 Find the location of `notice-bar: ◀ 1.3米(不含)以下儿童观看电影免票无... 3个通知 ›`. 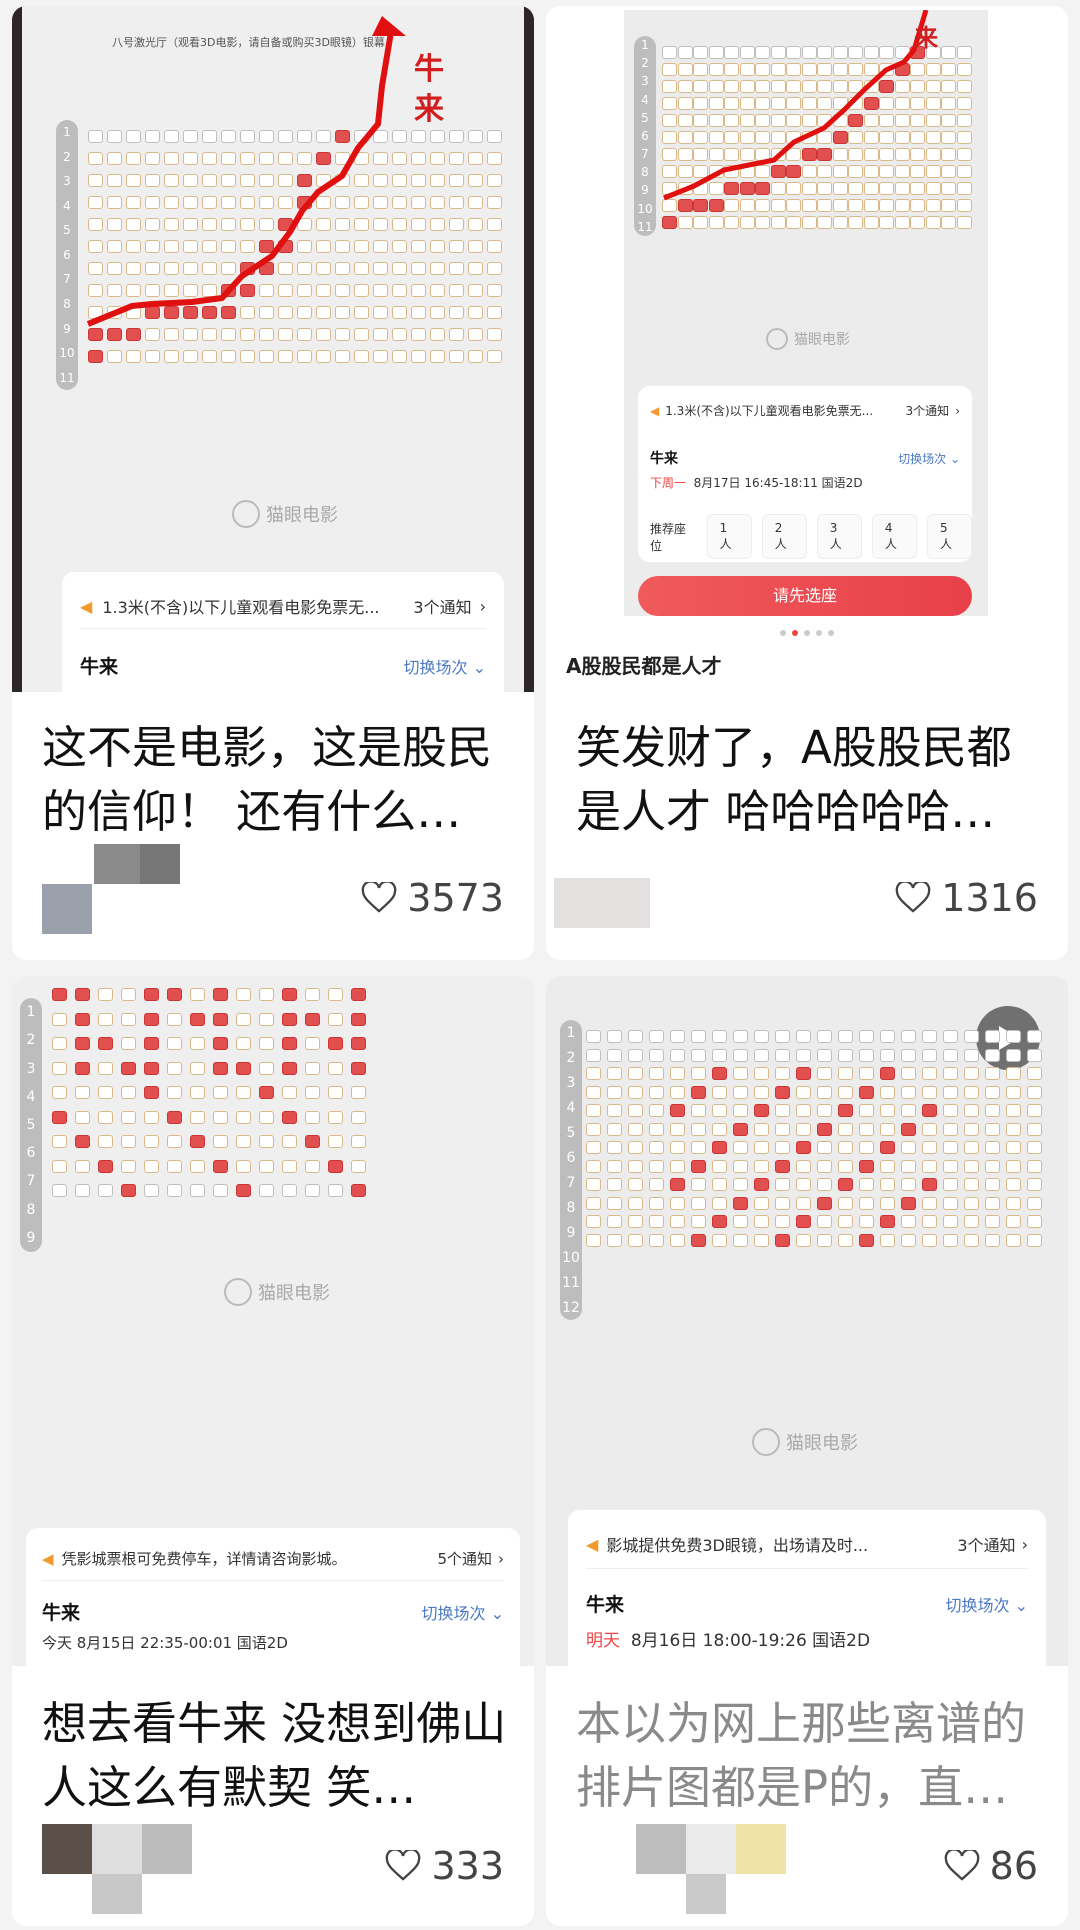

notice-bar: ◀ 1.3米(不含)以下儿童观看电影免票无... 3个通知 › is located at coordinates (283, 606).